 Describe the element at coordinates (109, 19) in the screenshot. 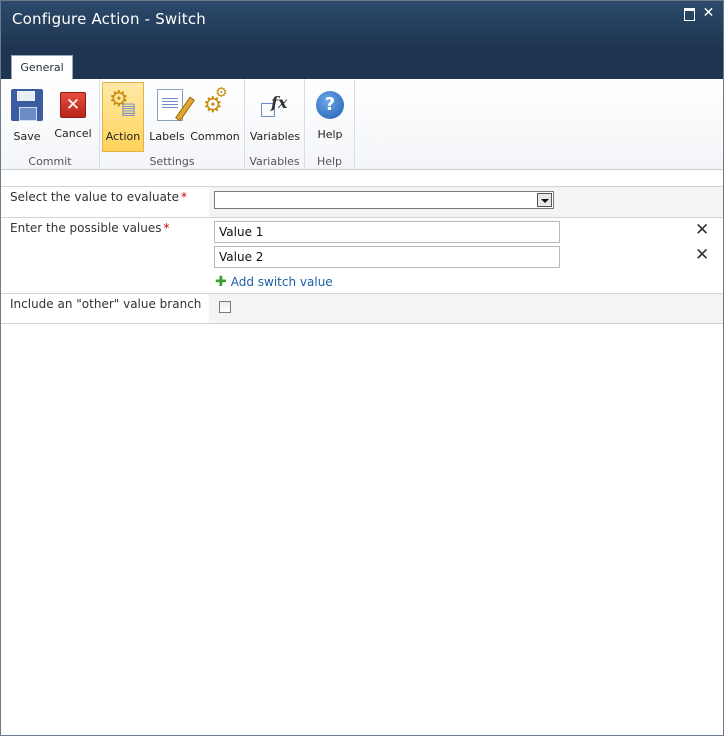

I see `dialog-title: Configure Action - Switch` at that location.